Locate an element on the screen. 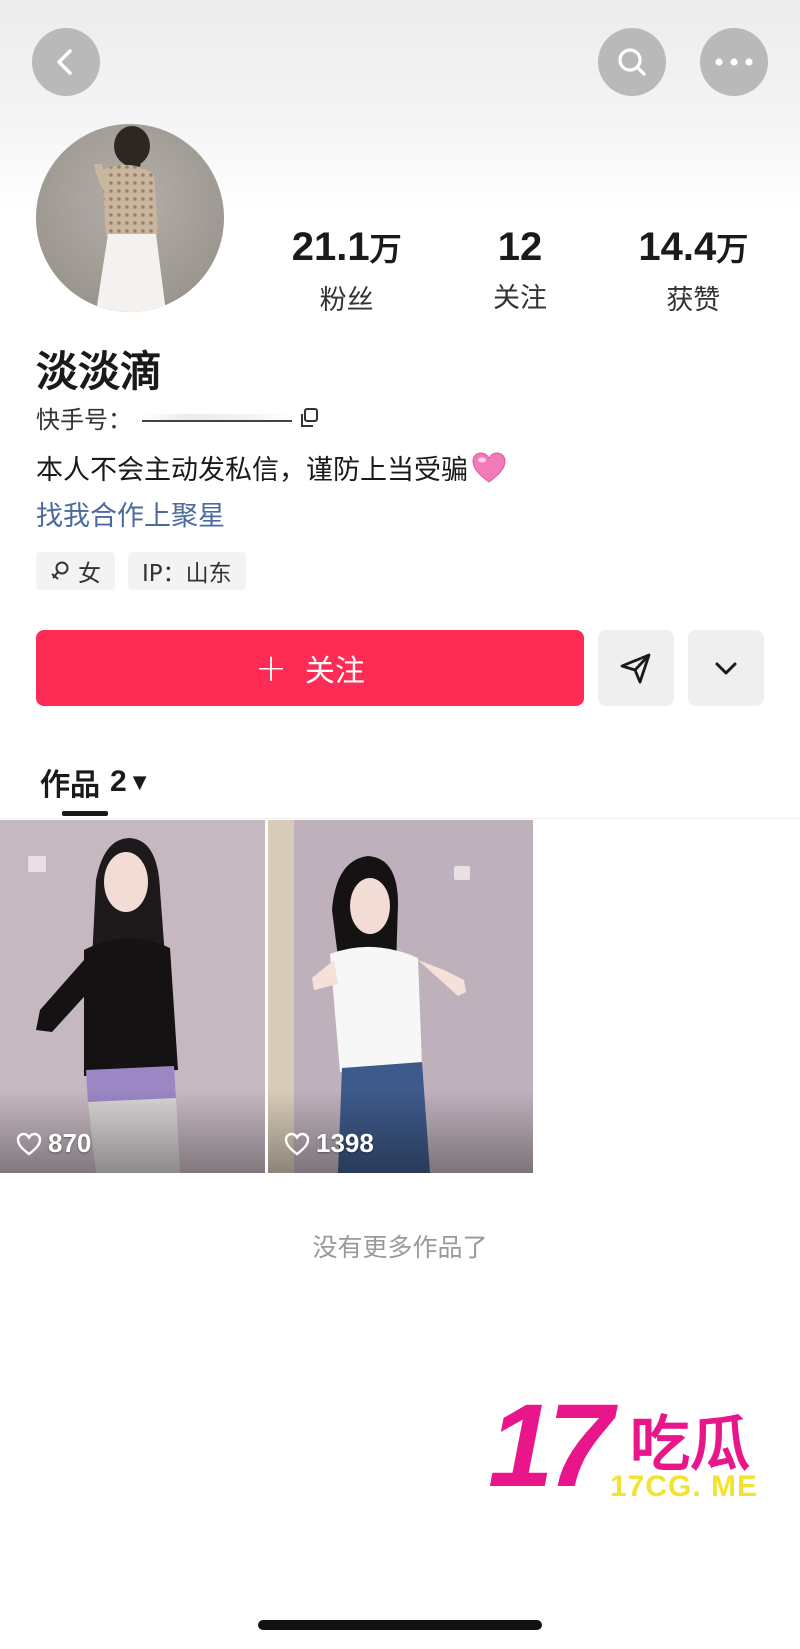 Image resolution: width=800 pixels, height=1649 pixels. video-thumbnail: 870 is located at coordinates (132, 996).